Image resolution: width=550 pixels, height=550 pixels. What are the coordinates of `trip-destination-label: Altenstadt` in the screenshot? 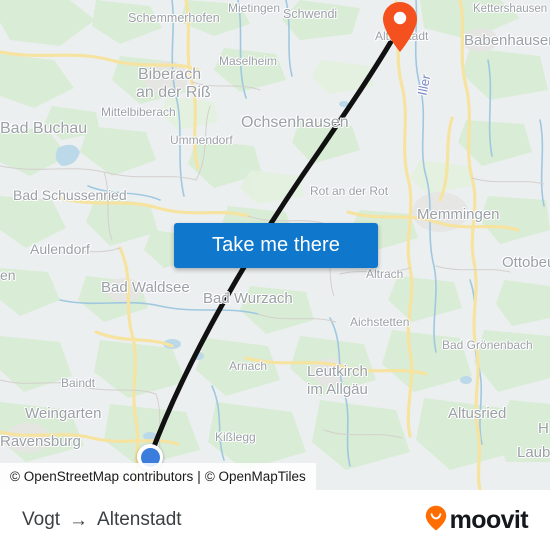 It's located at (139, 519).